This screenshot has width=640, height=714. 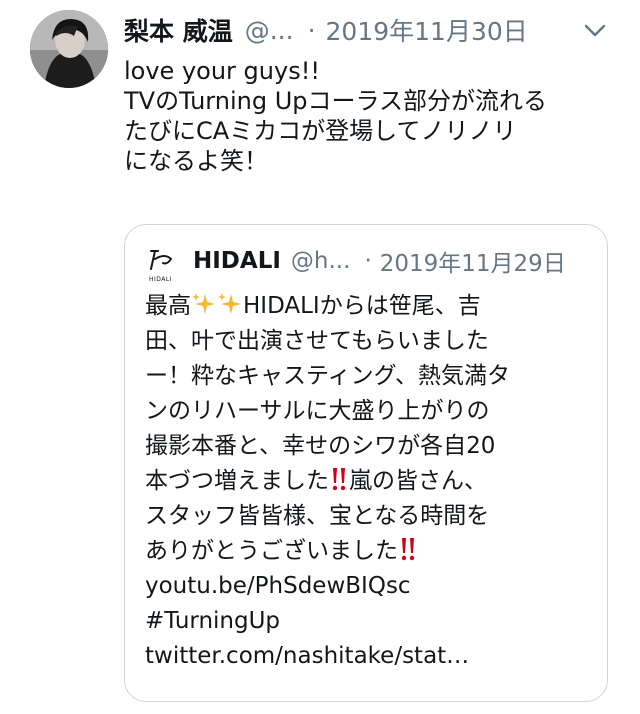 I want to click on more-options-button, so click(x=595, y=31).